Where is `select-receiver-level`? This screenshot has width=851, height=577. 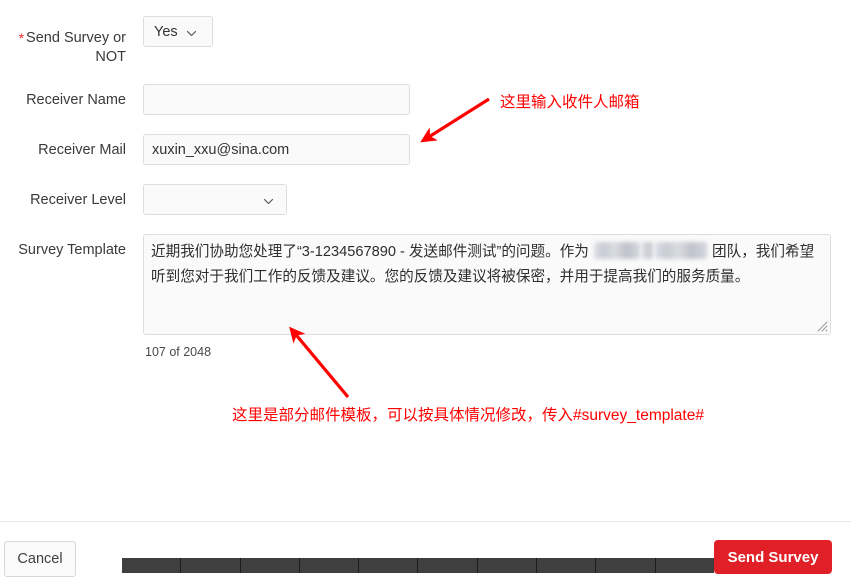
select-receiver-level is located at coordinates (215, 199).